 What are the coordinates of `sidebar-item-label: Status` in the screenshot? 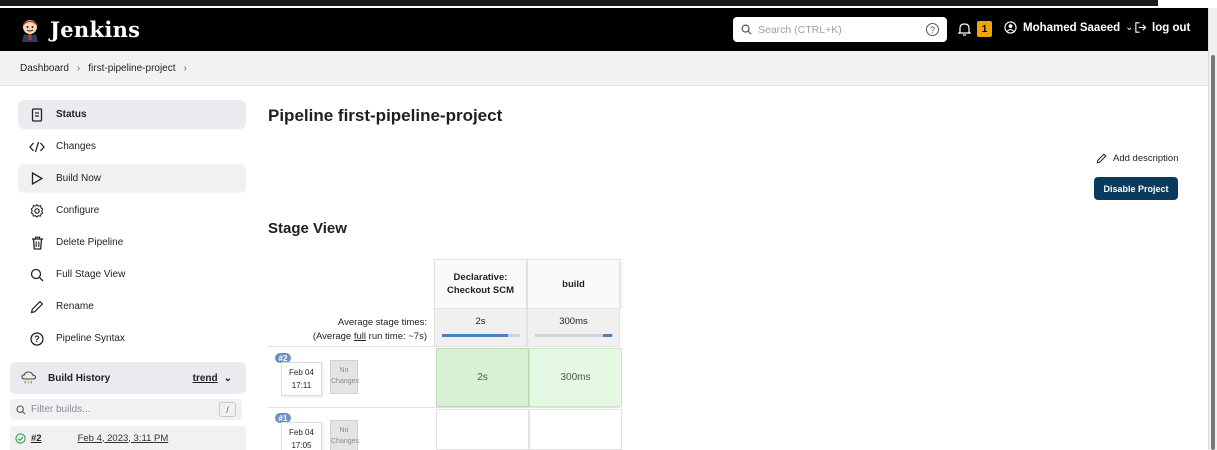 It's located at (71, 114).